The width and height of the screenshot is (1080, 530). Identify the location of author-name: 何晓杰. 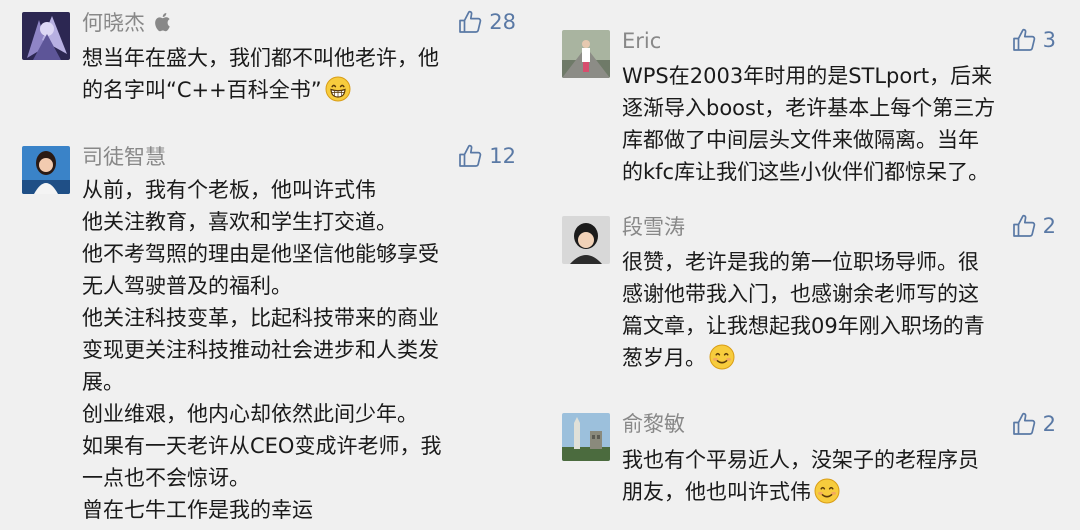
(113, 23).